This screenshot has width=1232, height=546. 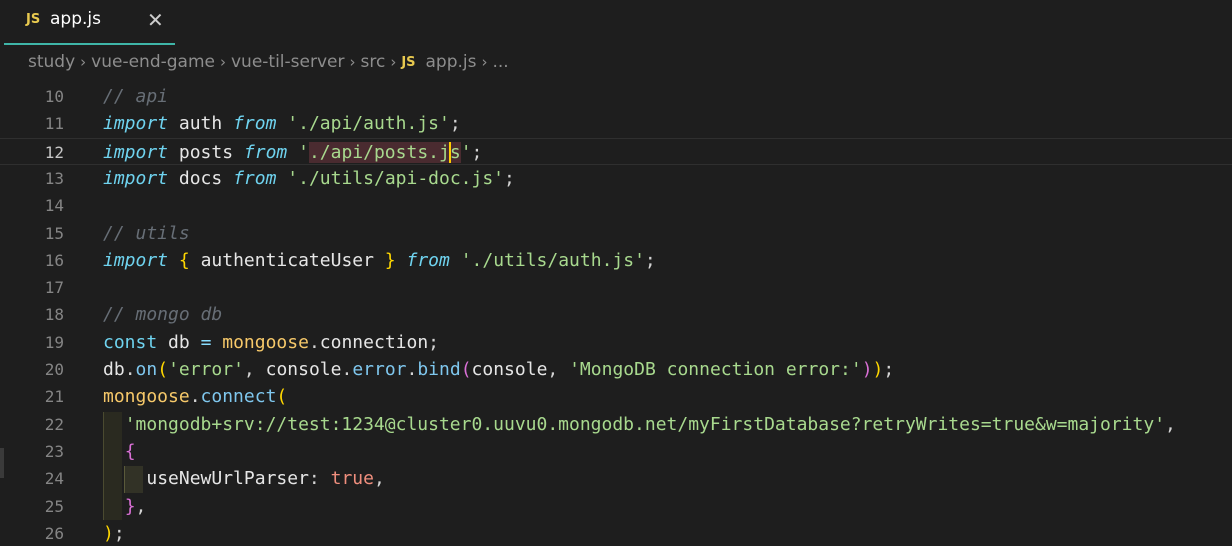 I want to click on code-text: mongoose.connect(, so click(x=195, y=396).